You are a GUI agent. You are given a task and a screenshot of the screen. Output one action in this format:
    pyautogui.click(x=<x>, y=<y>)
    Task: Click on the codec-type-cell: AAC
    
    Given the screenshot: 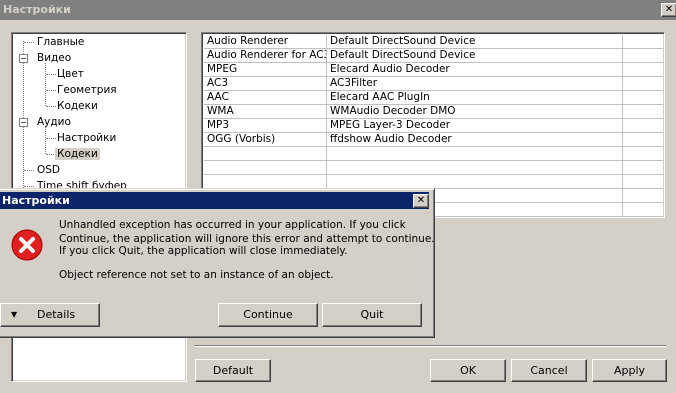 What is the action you would take?
    pyautogui.click(x=265, y=98)
    